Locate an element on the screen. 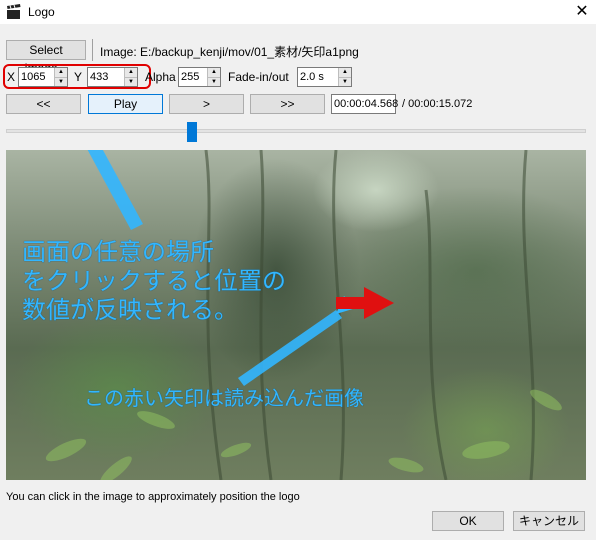 The height and width of the screenshot is (540, 596). total-time: / 00:00:15.072 is located at coordinates (437, 104).